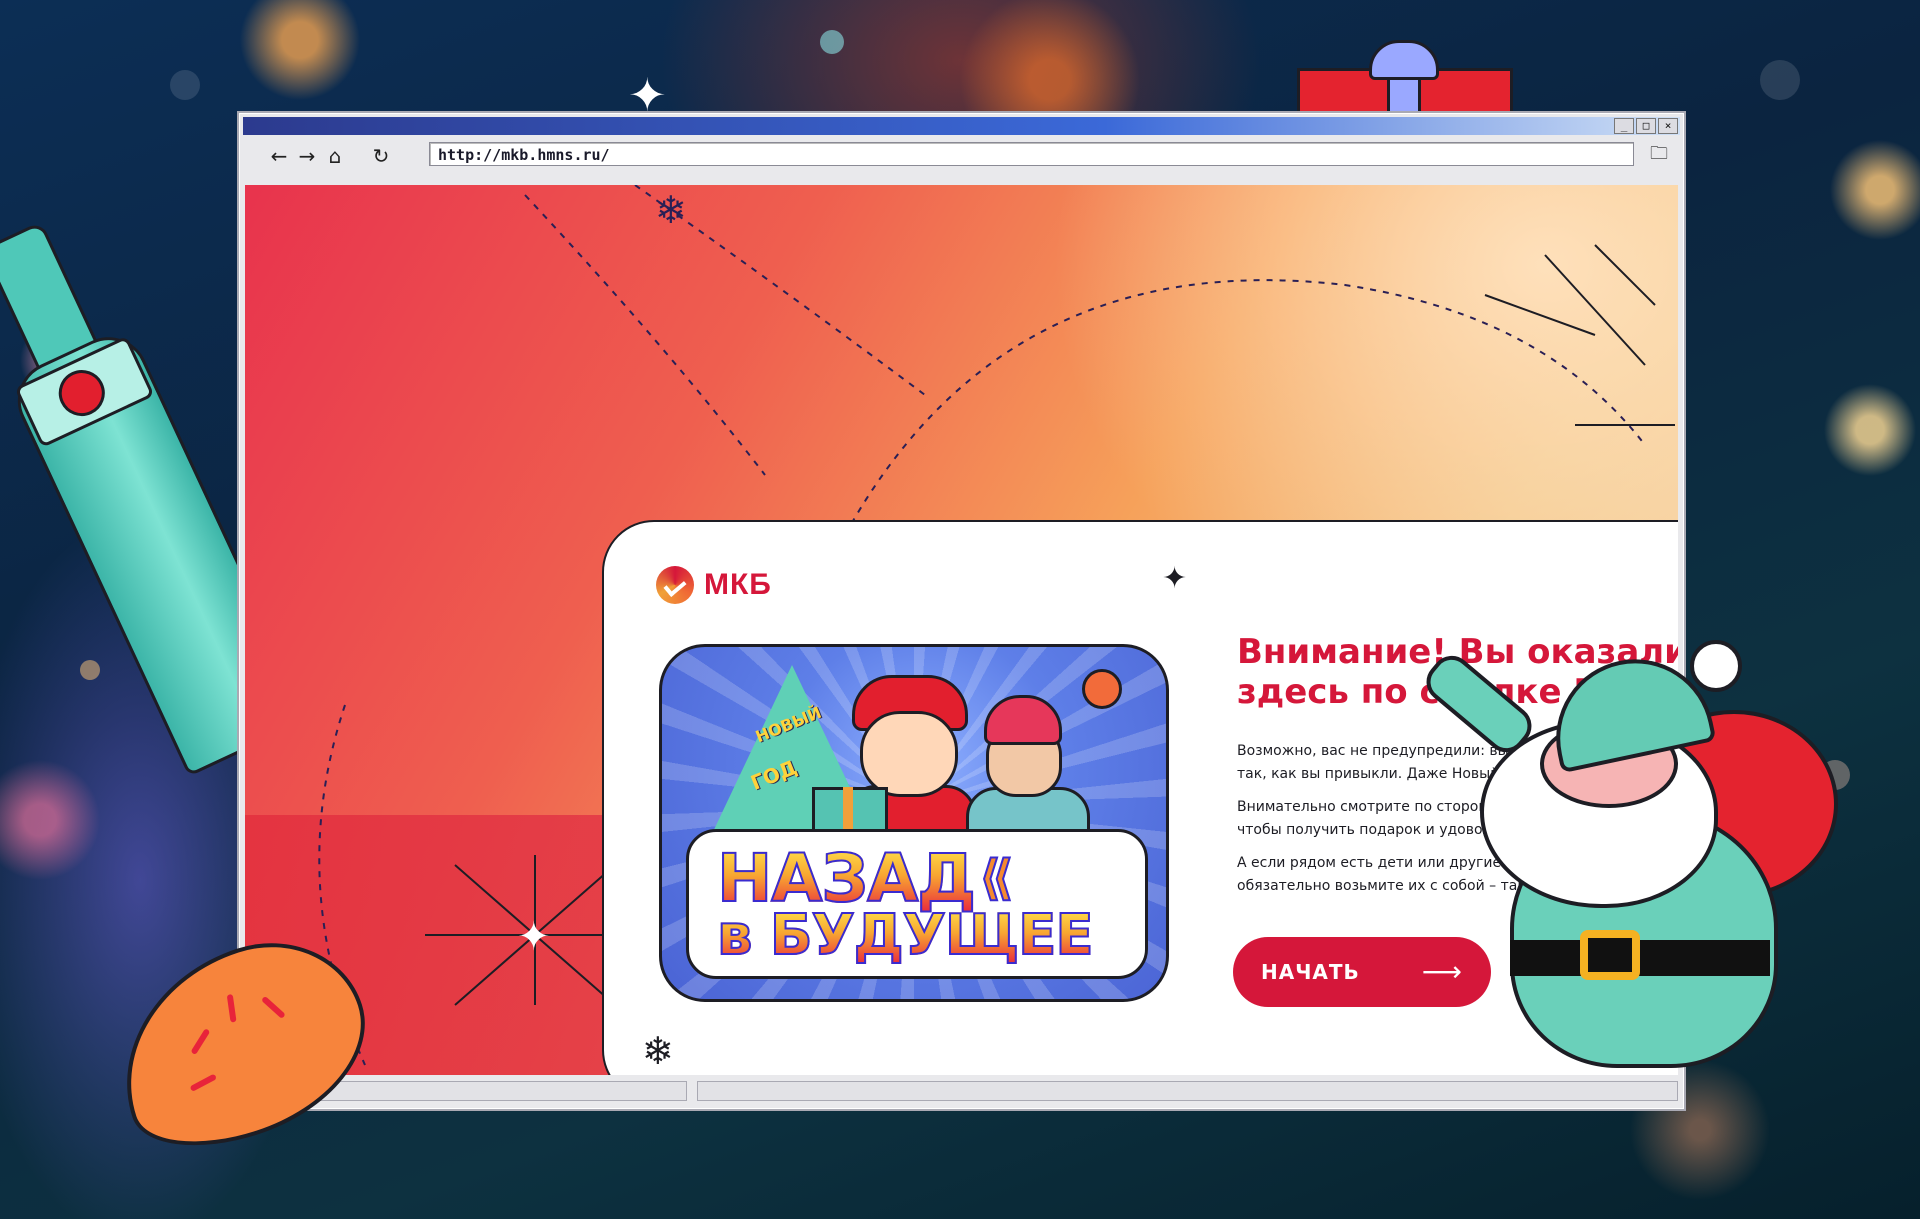 This screenshot has width=1920, height=1219. What do you see at coordinates (1102, 689) in the screenshot?
I see `flying-mandarin` at bounding box center [1102, 689].